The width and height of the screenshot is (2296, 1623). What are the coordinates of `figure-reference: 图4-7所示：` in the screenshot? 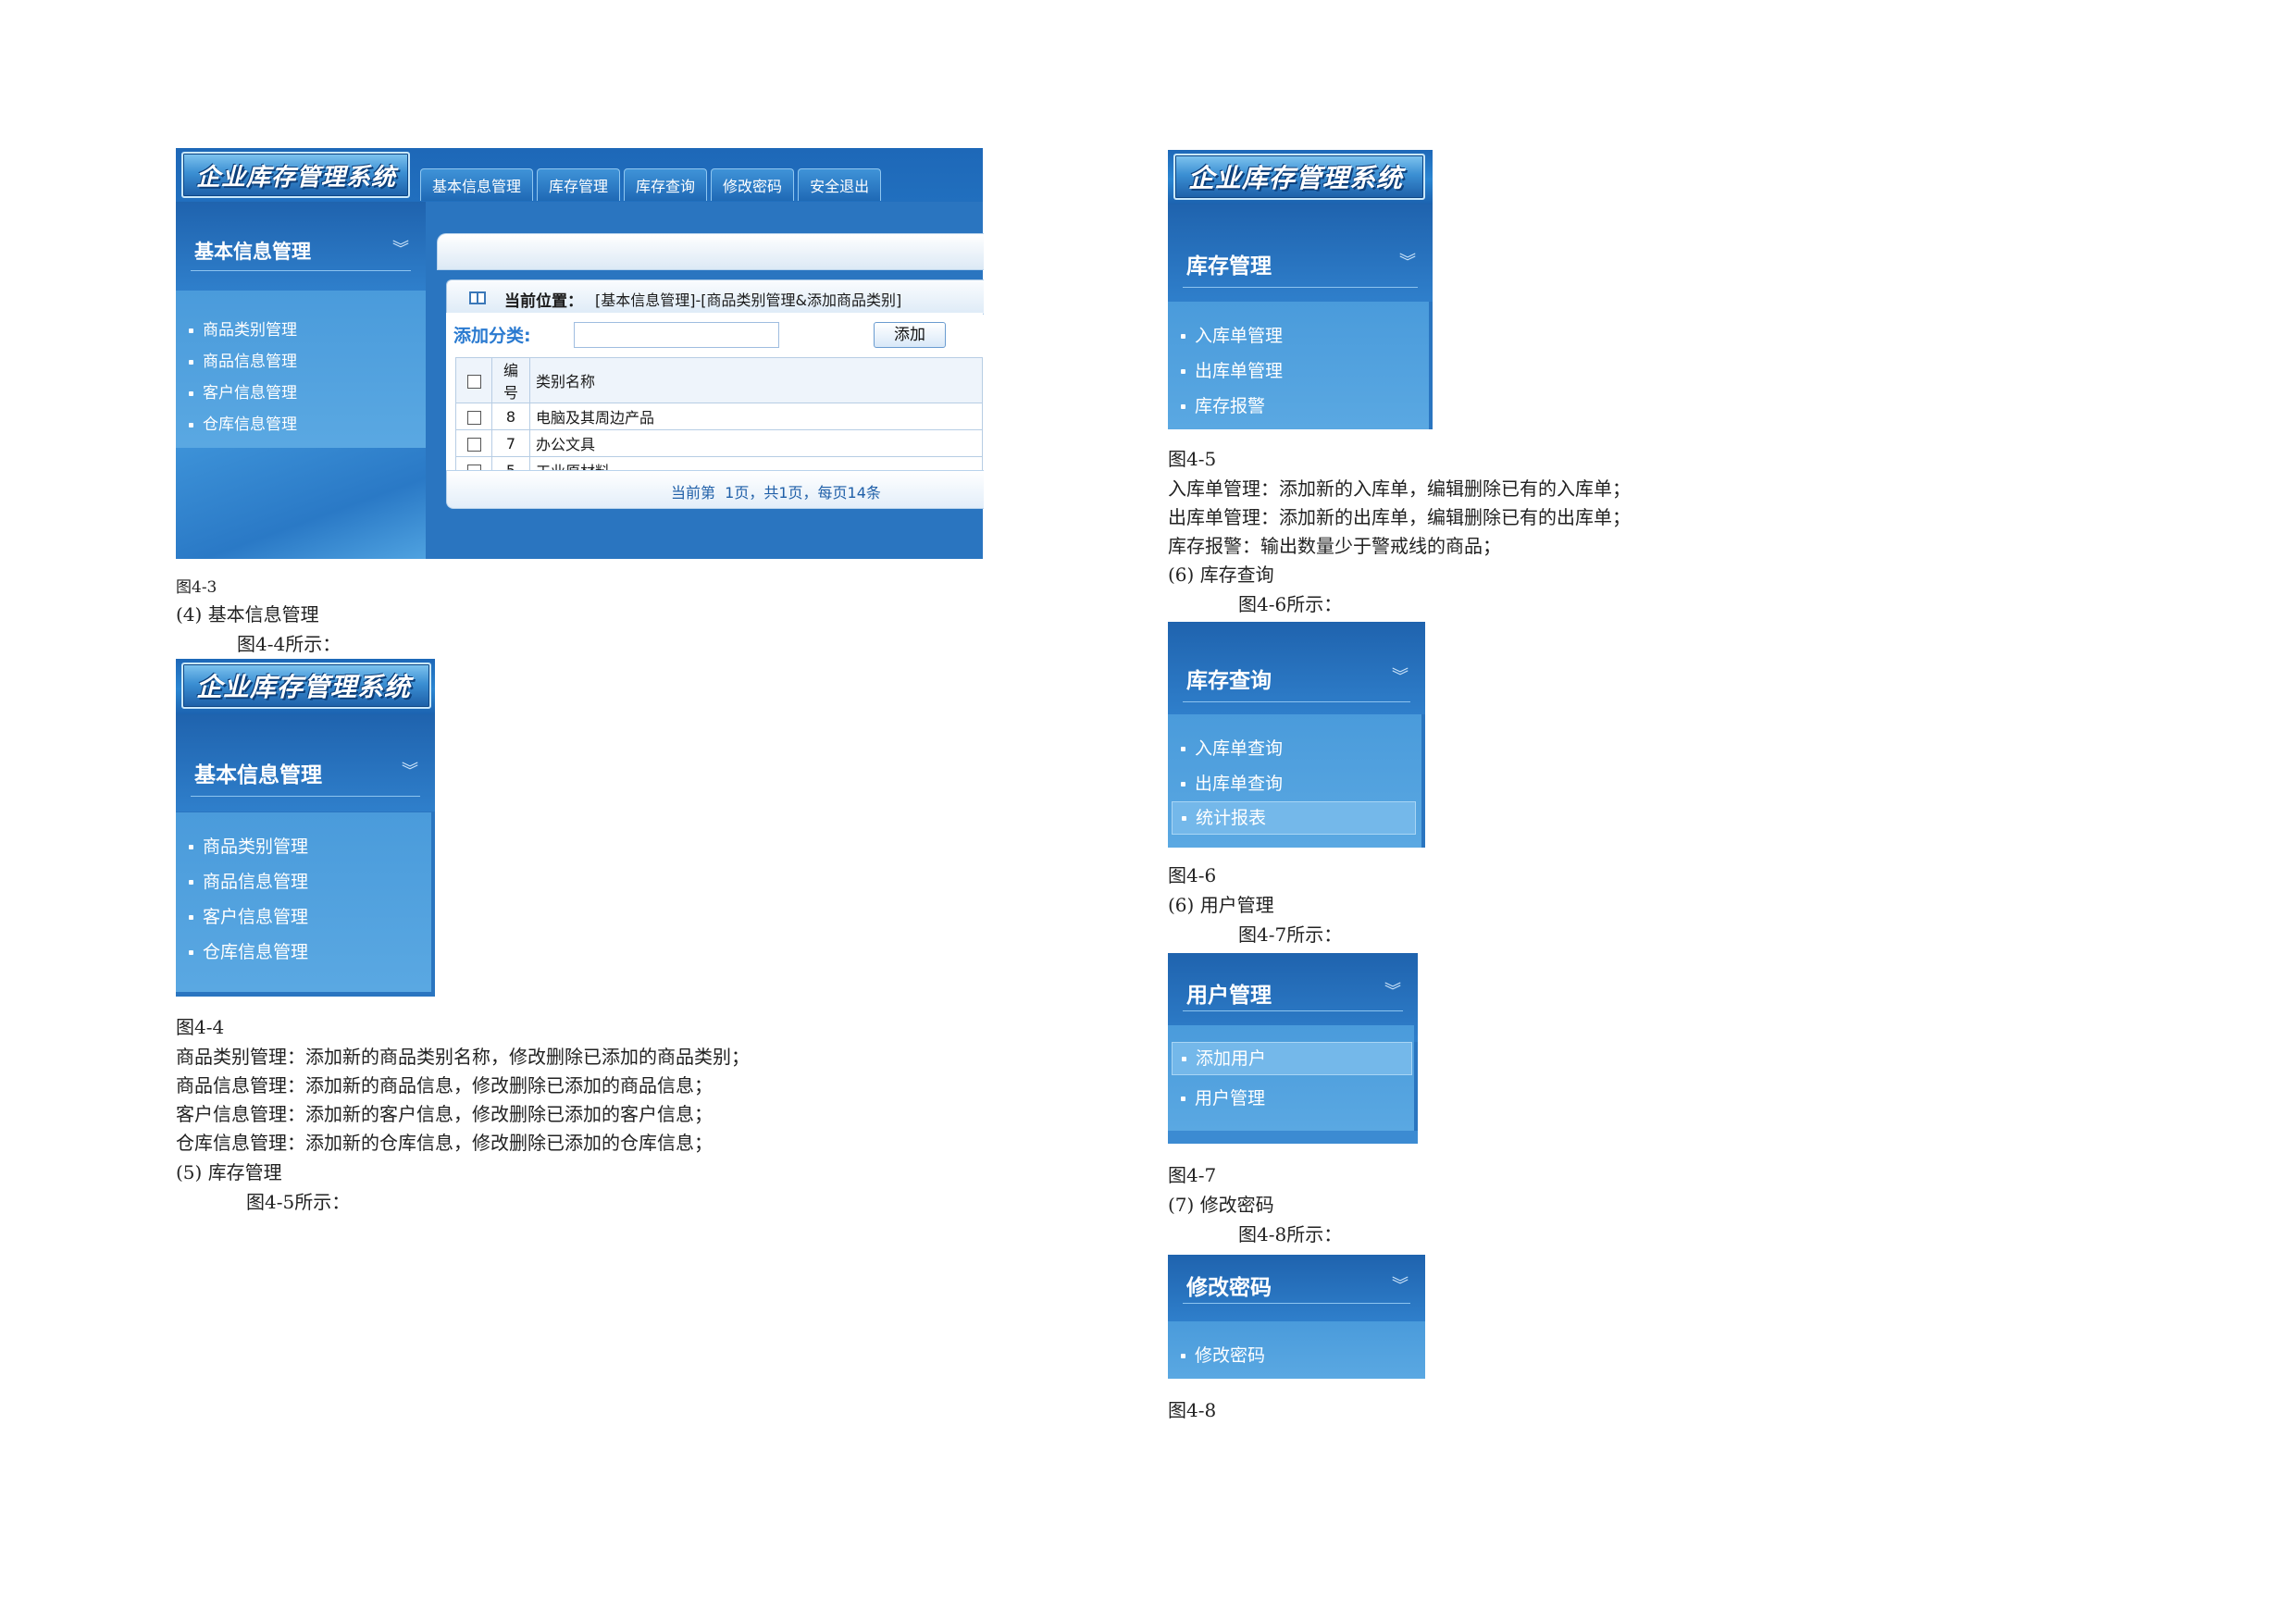 It's located at (1290, 934).